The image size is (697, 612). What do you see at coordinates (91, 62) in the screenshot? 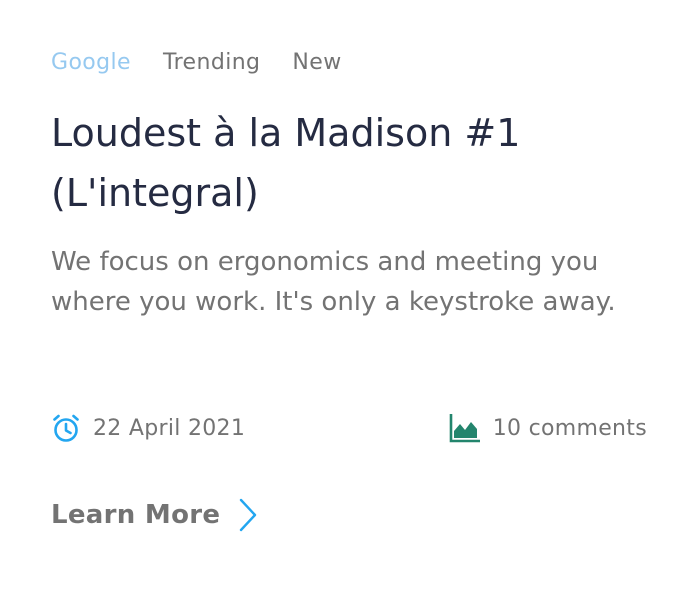
I see `tag-google: Google` at bounding box center [91, 62].